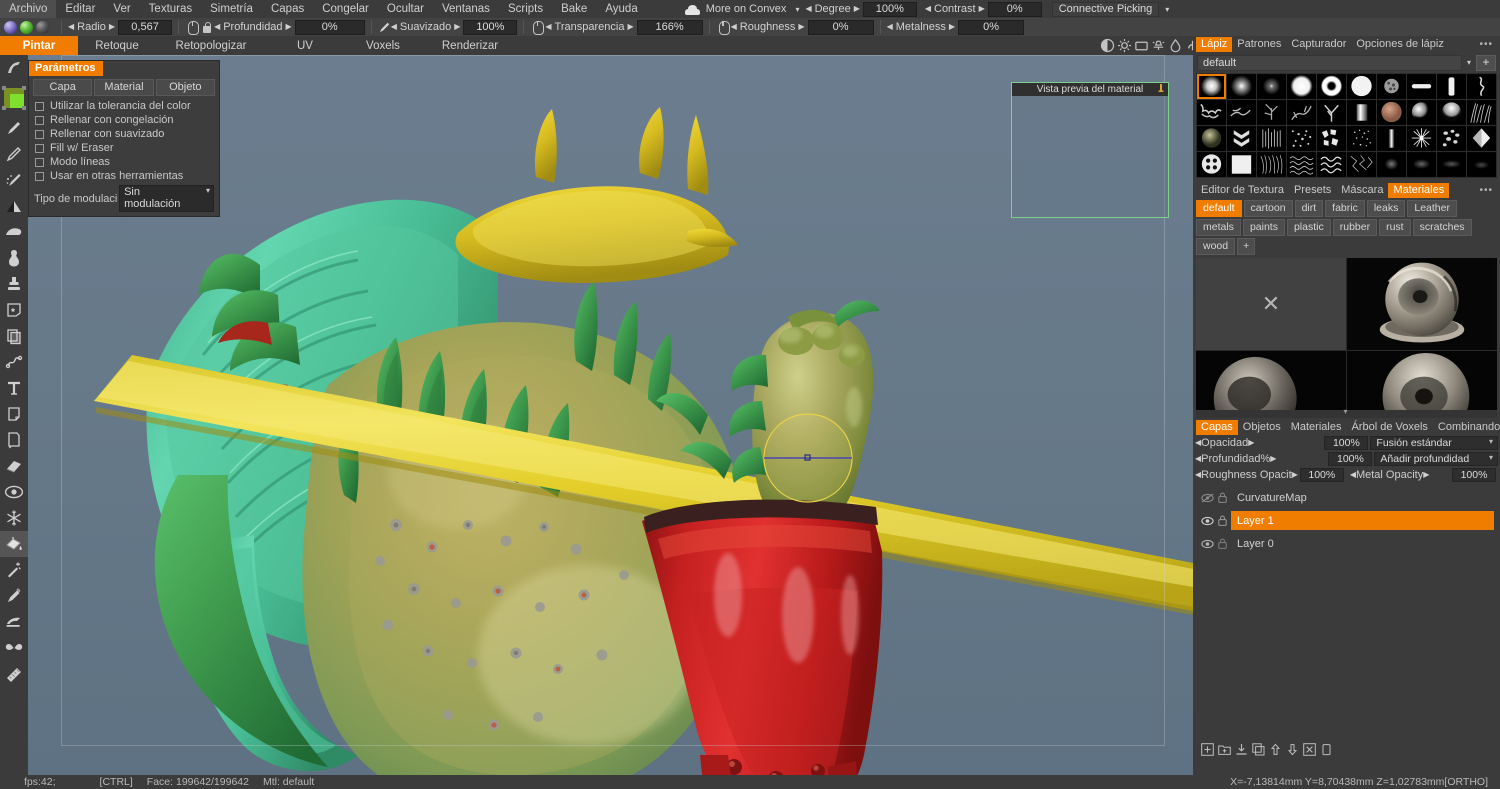 The image size is (1500, 789). What do you see at coordinates (1466, 427) in the screenshot?
I see `tab-combinando: Combinando` at bounding box center [1466, 427].